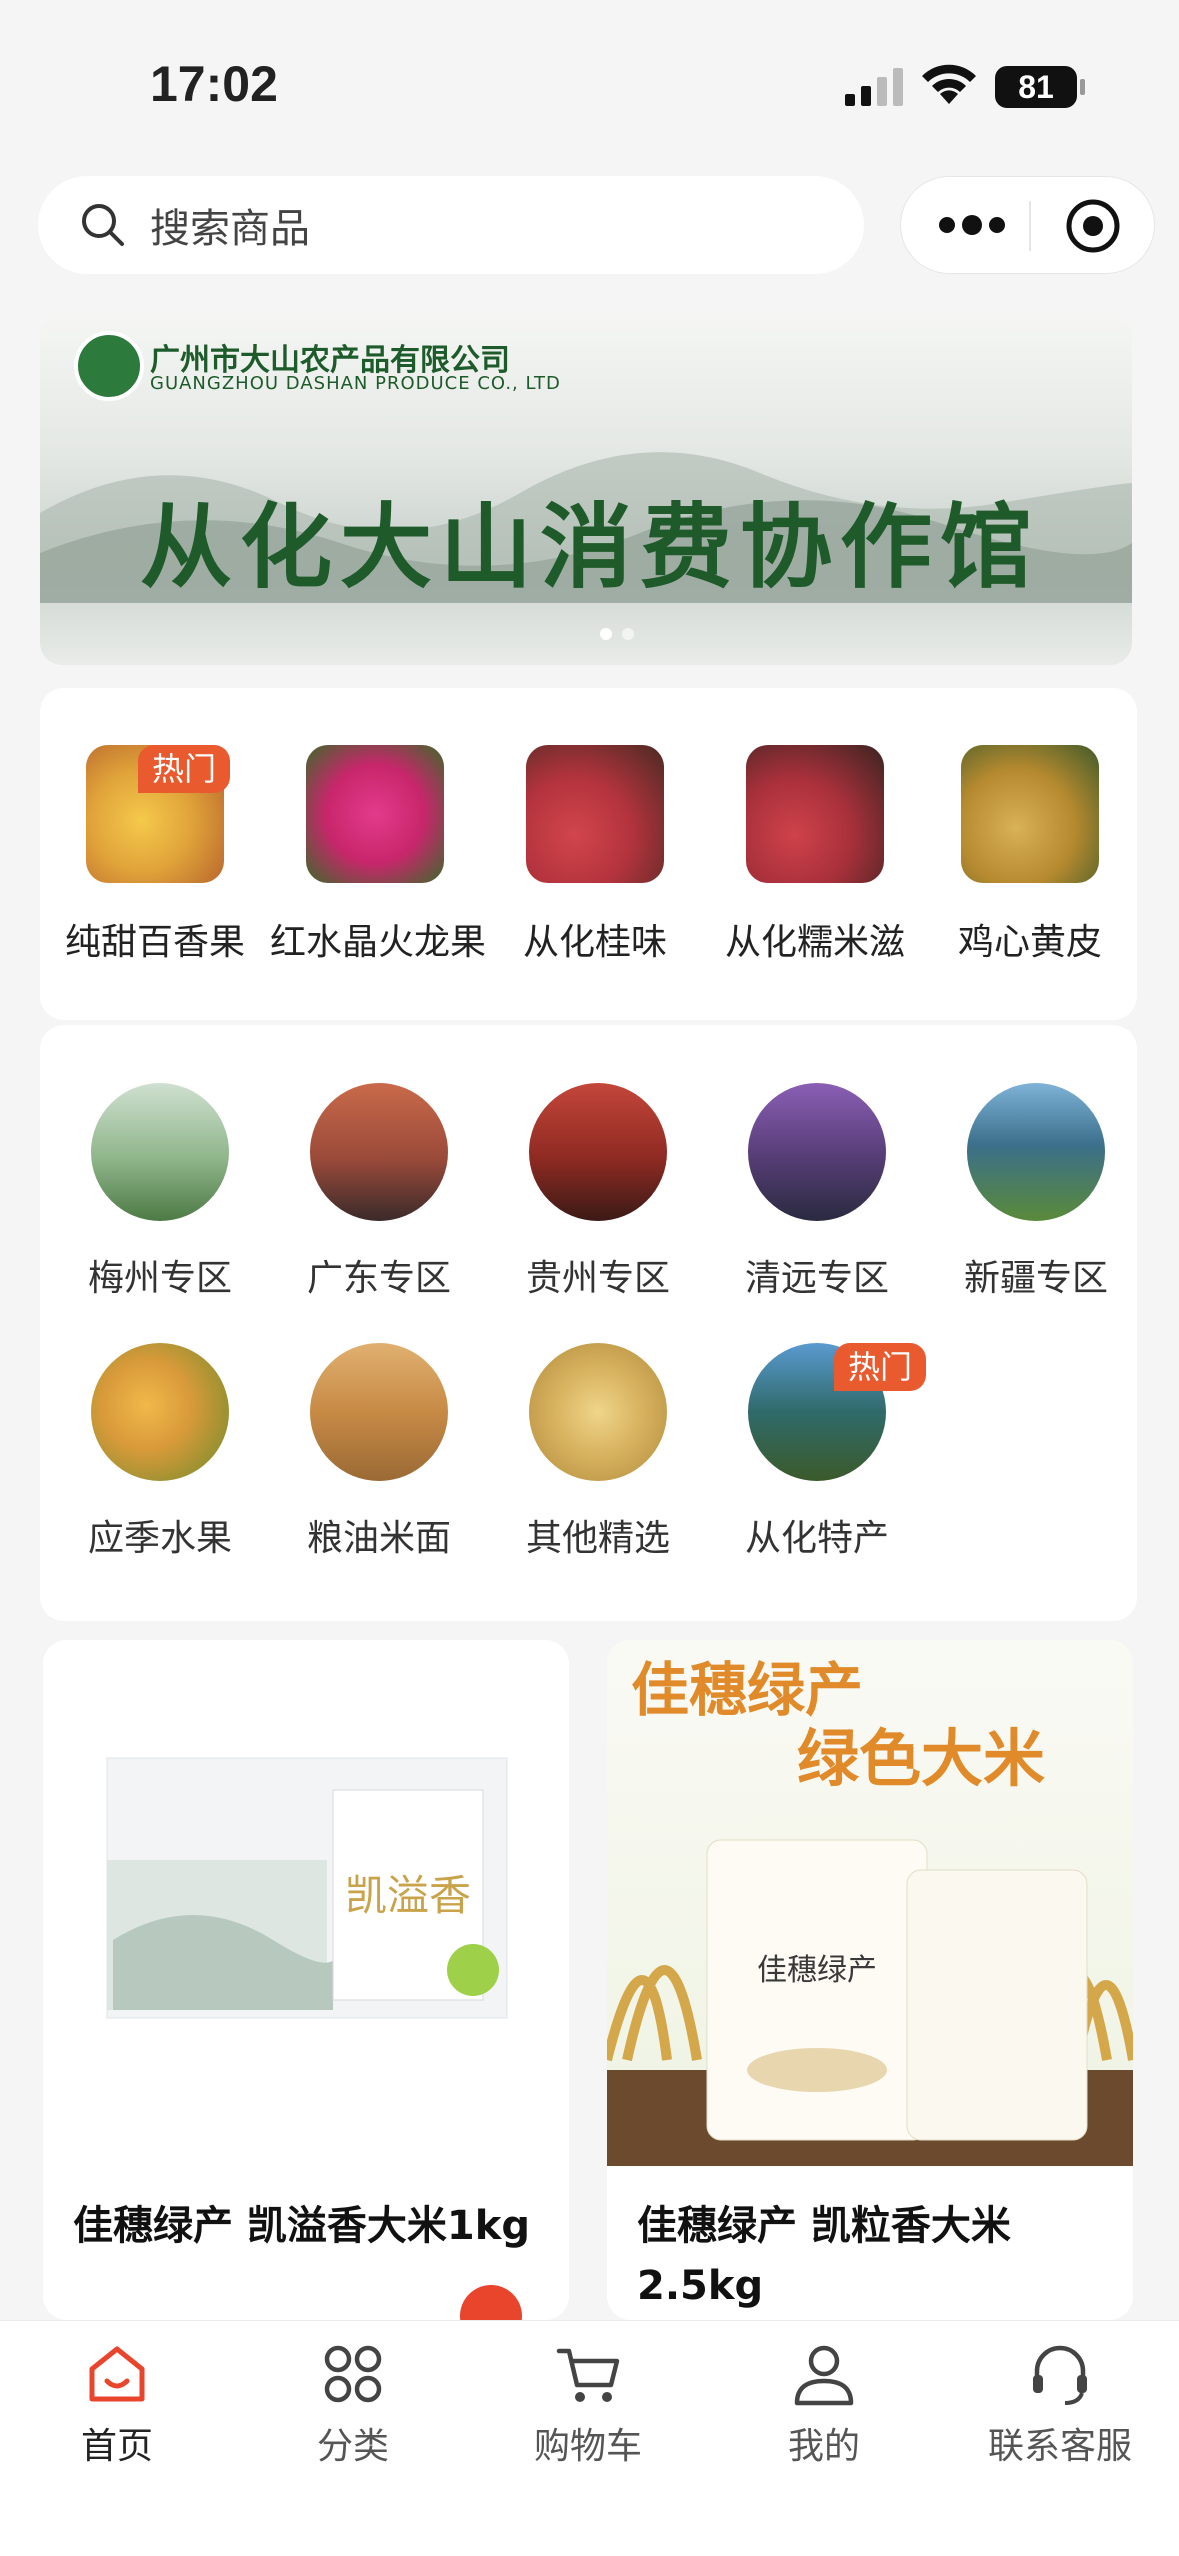 The image size is (1179, 2556). I want to click on zone-label: 梅州专区, so click(159, 1278).